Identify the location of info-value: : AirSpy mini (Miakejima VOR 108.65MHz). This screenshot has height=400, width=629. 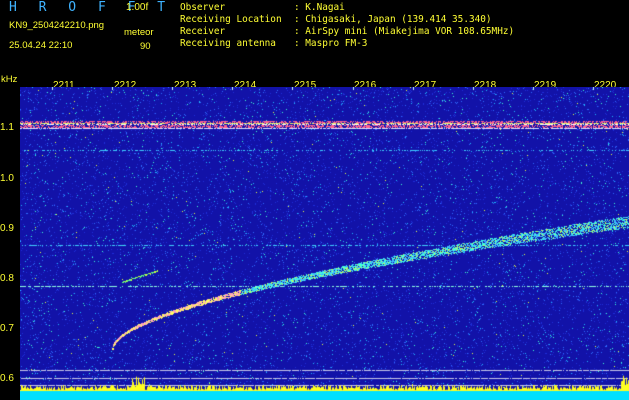
(404, 31).